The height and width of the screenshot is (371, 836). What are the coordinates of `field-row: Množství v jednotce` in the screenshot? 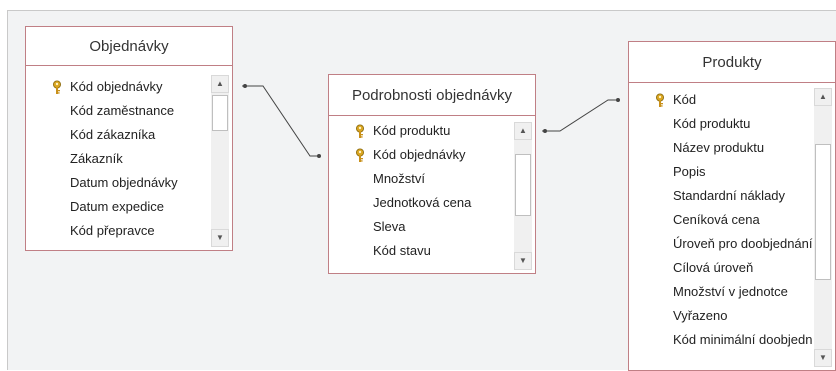 It's located at (721, 292).